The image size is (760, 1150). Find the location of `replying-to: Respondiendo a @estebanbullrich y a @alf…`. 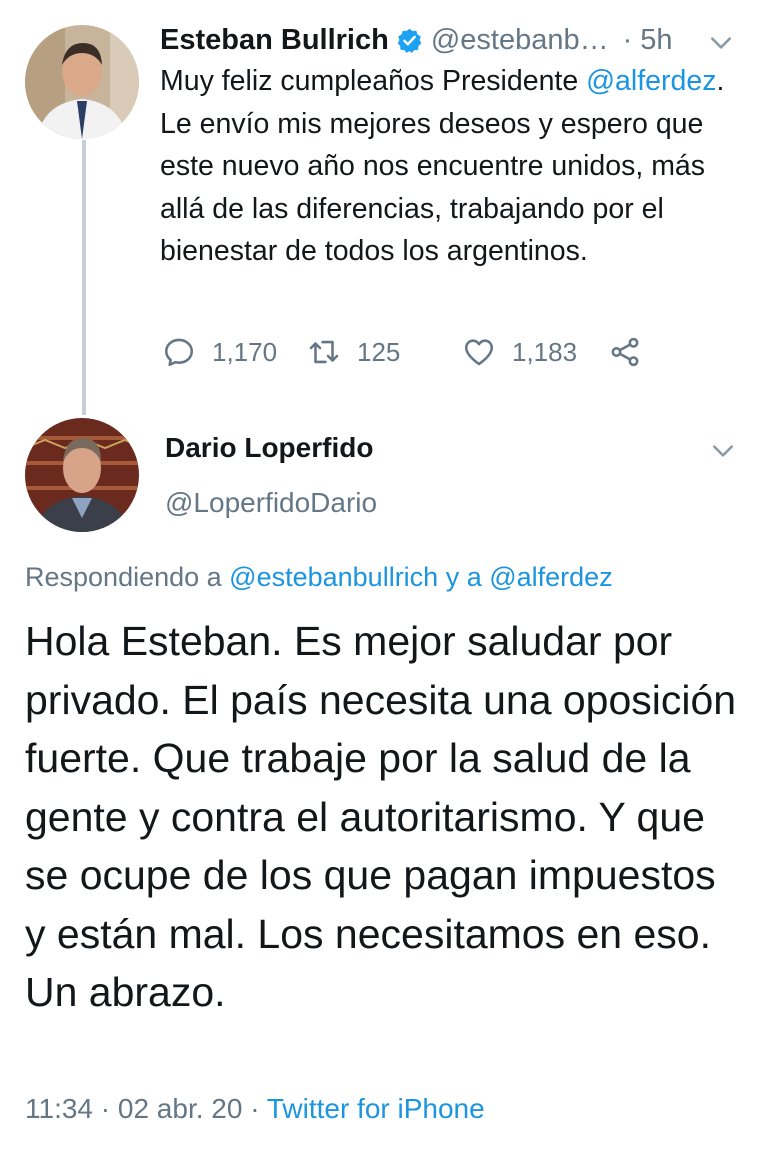

replying-to: Respondiendo a @estebanbullrich y a @alf… is located at coordinates (319, 577).